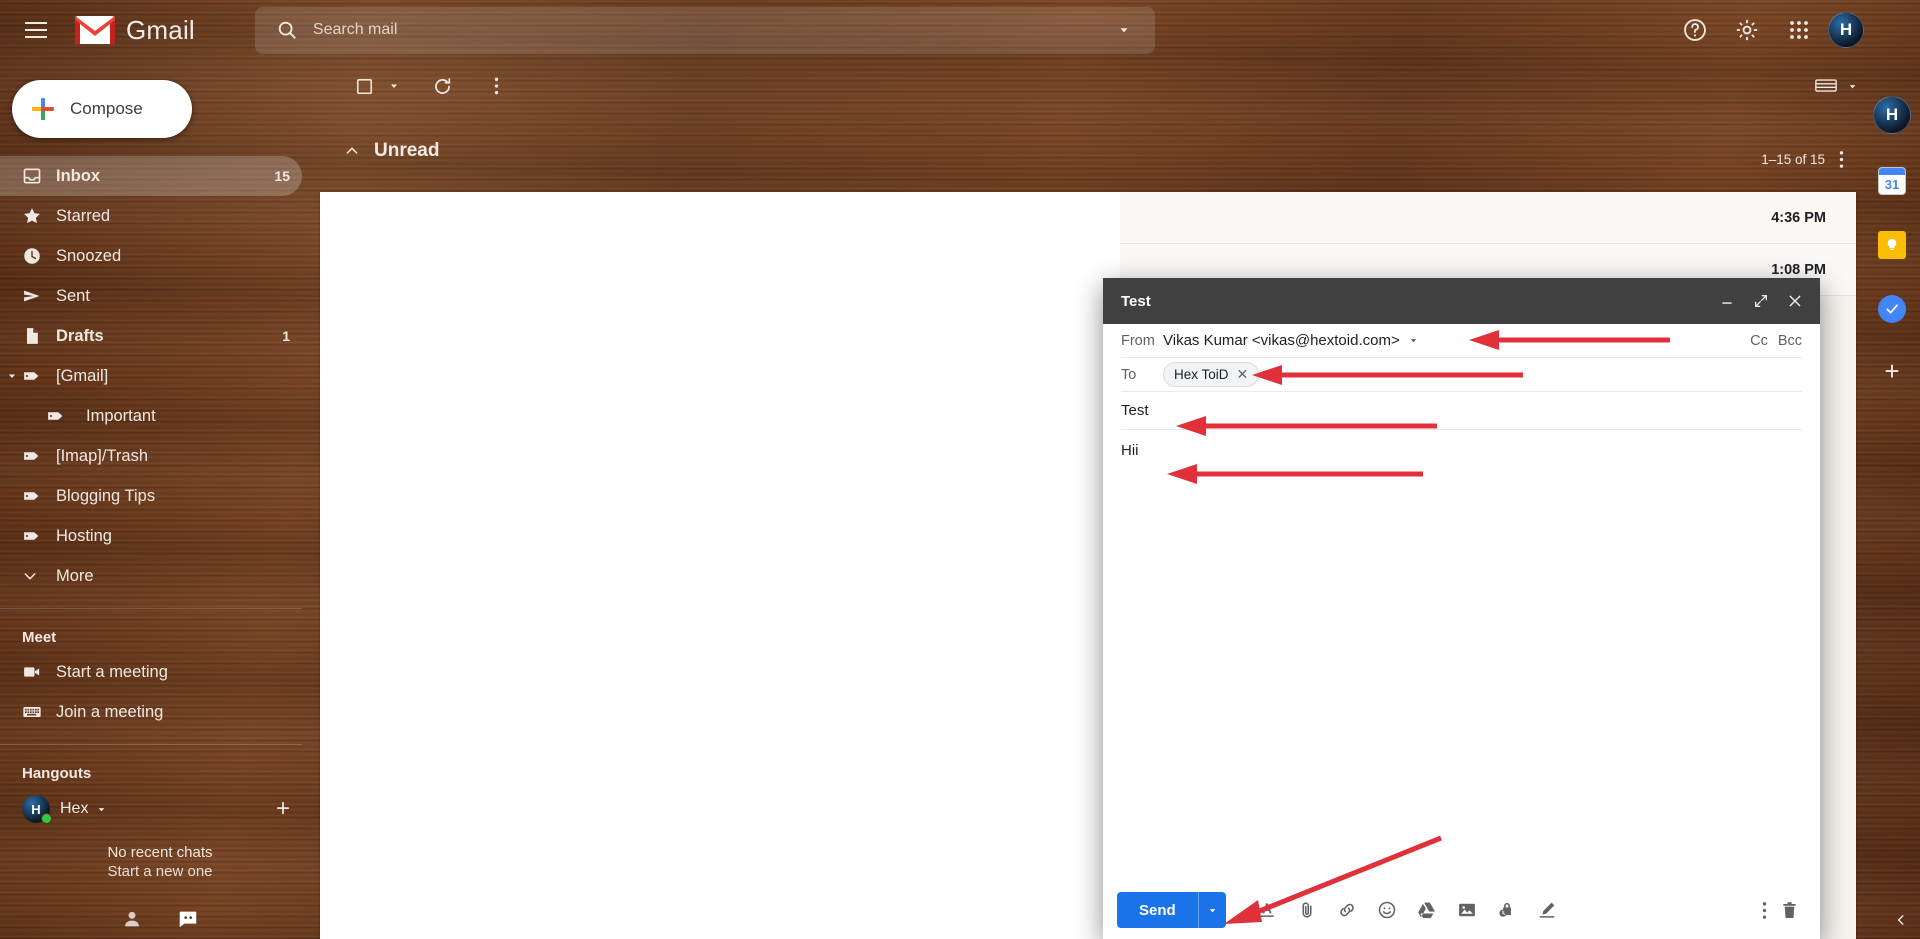 Image resolution: width=1920 pixels, height=939 pixels. I want to click on recipient-chip: Hex ToiD ✕, so click(1211, 374).